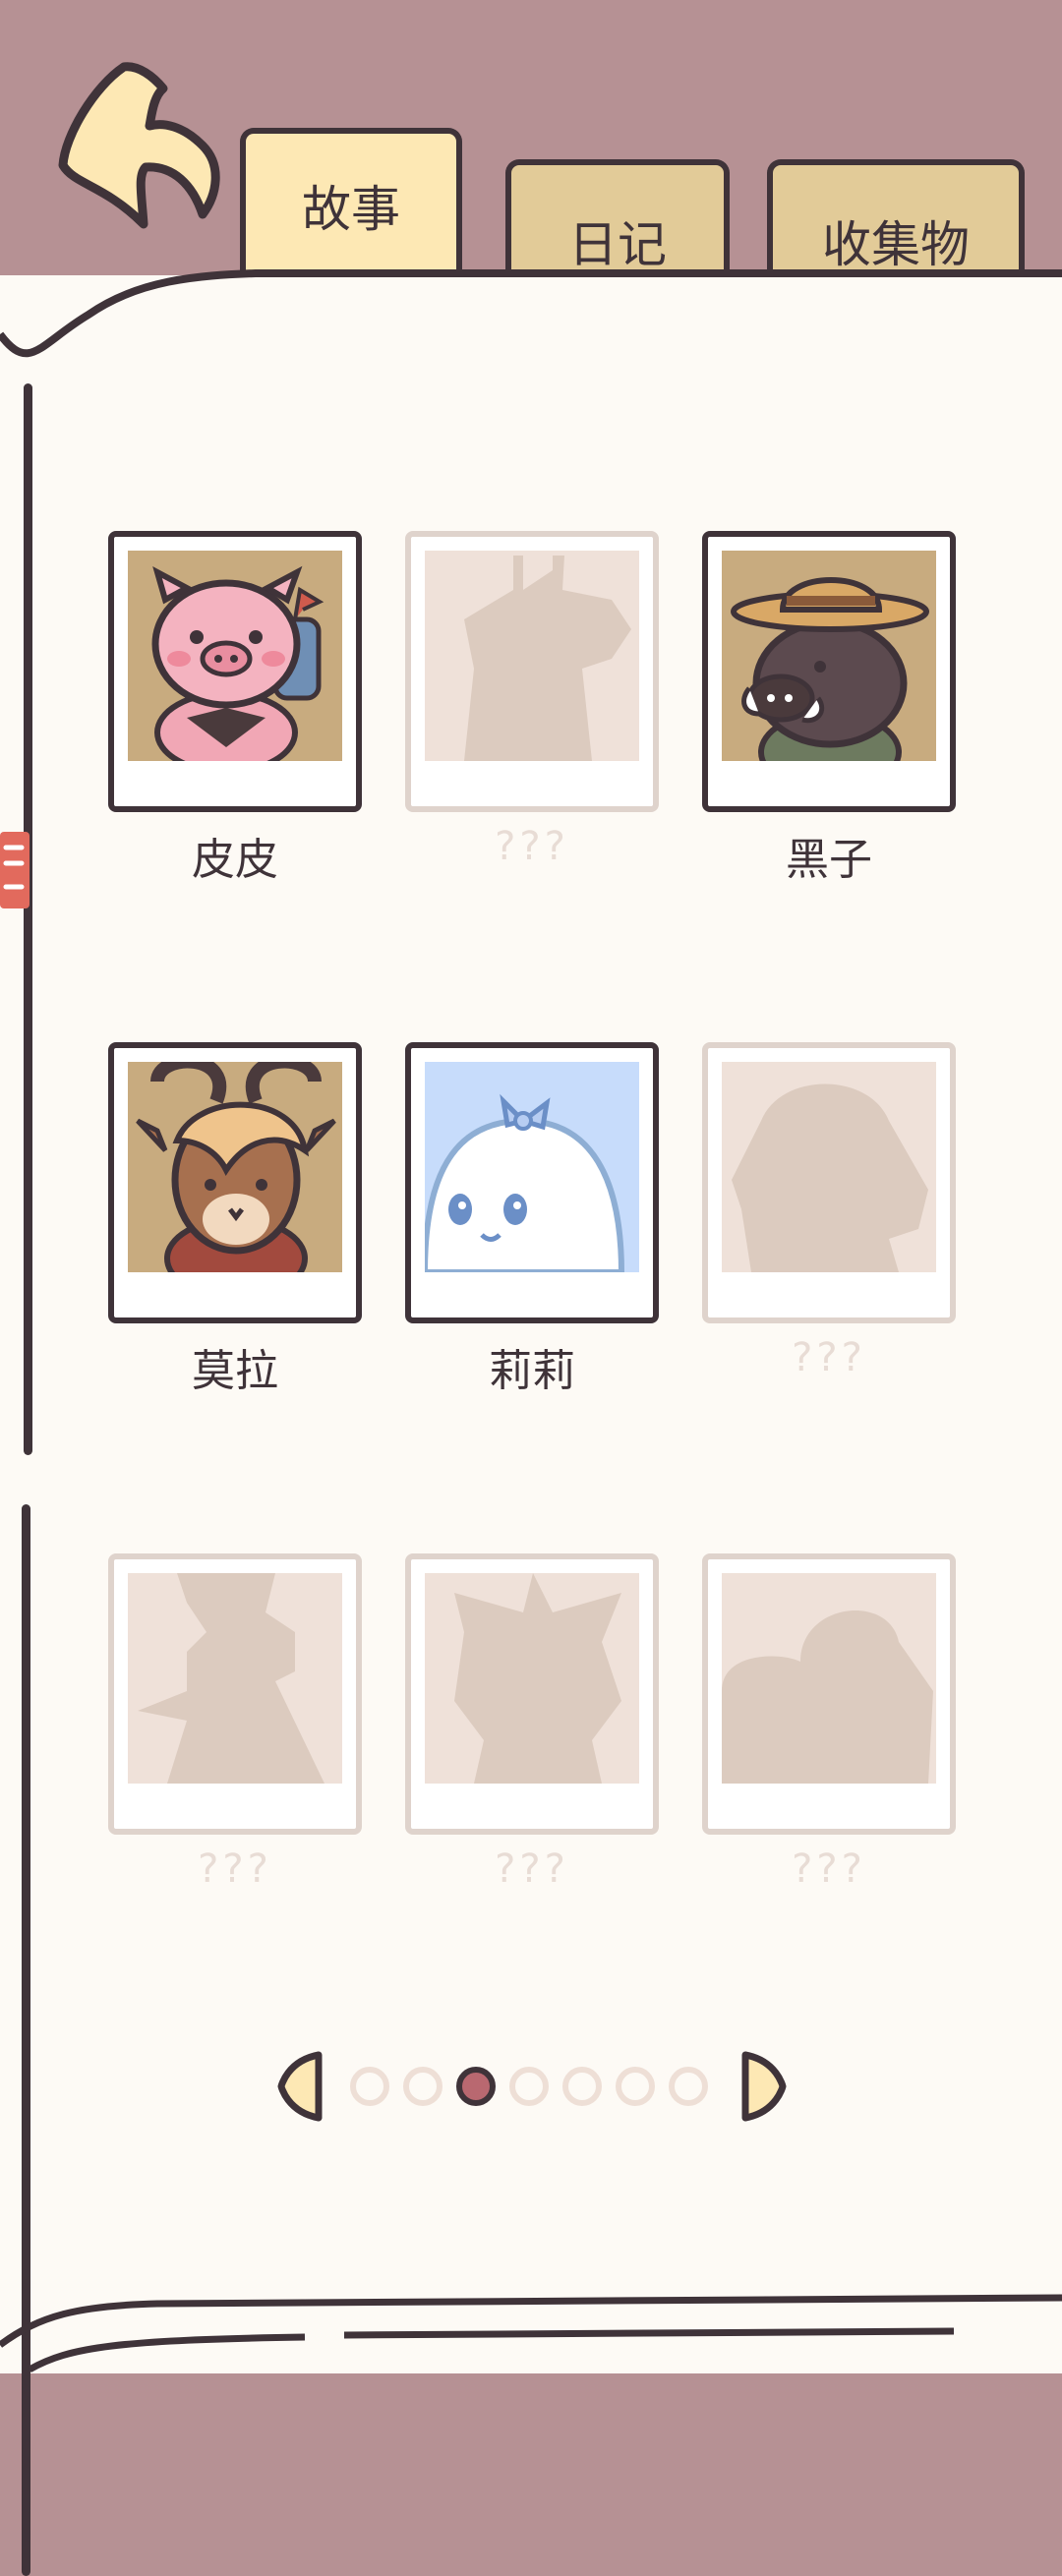 This screenshot has height=2576, width=1062. What do you see at coordinates (148, 145) in the screenshot?
I see `back-arrow-icon` at bounding box center [148, 145].